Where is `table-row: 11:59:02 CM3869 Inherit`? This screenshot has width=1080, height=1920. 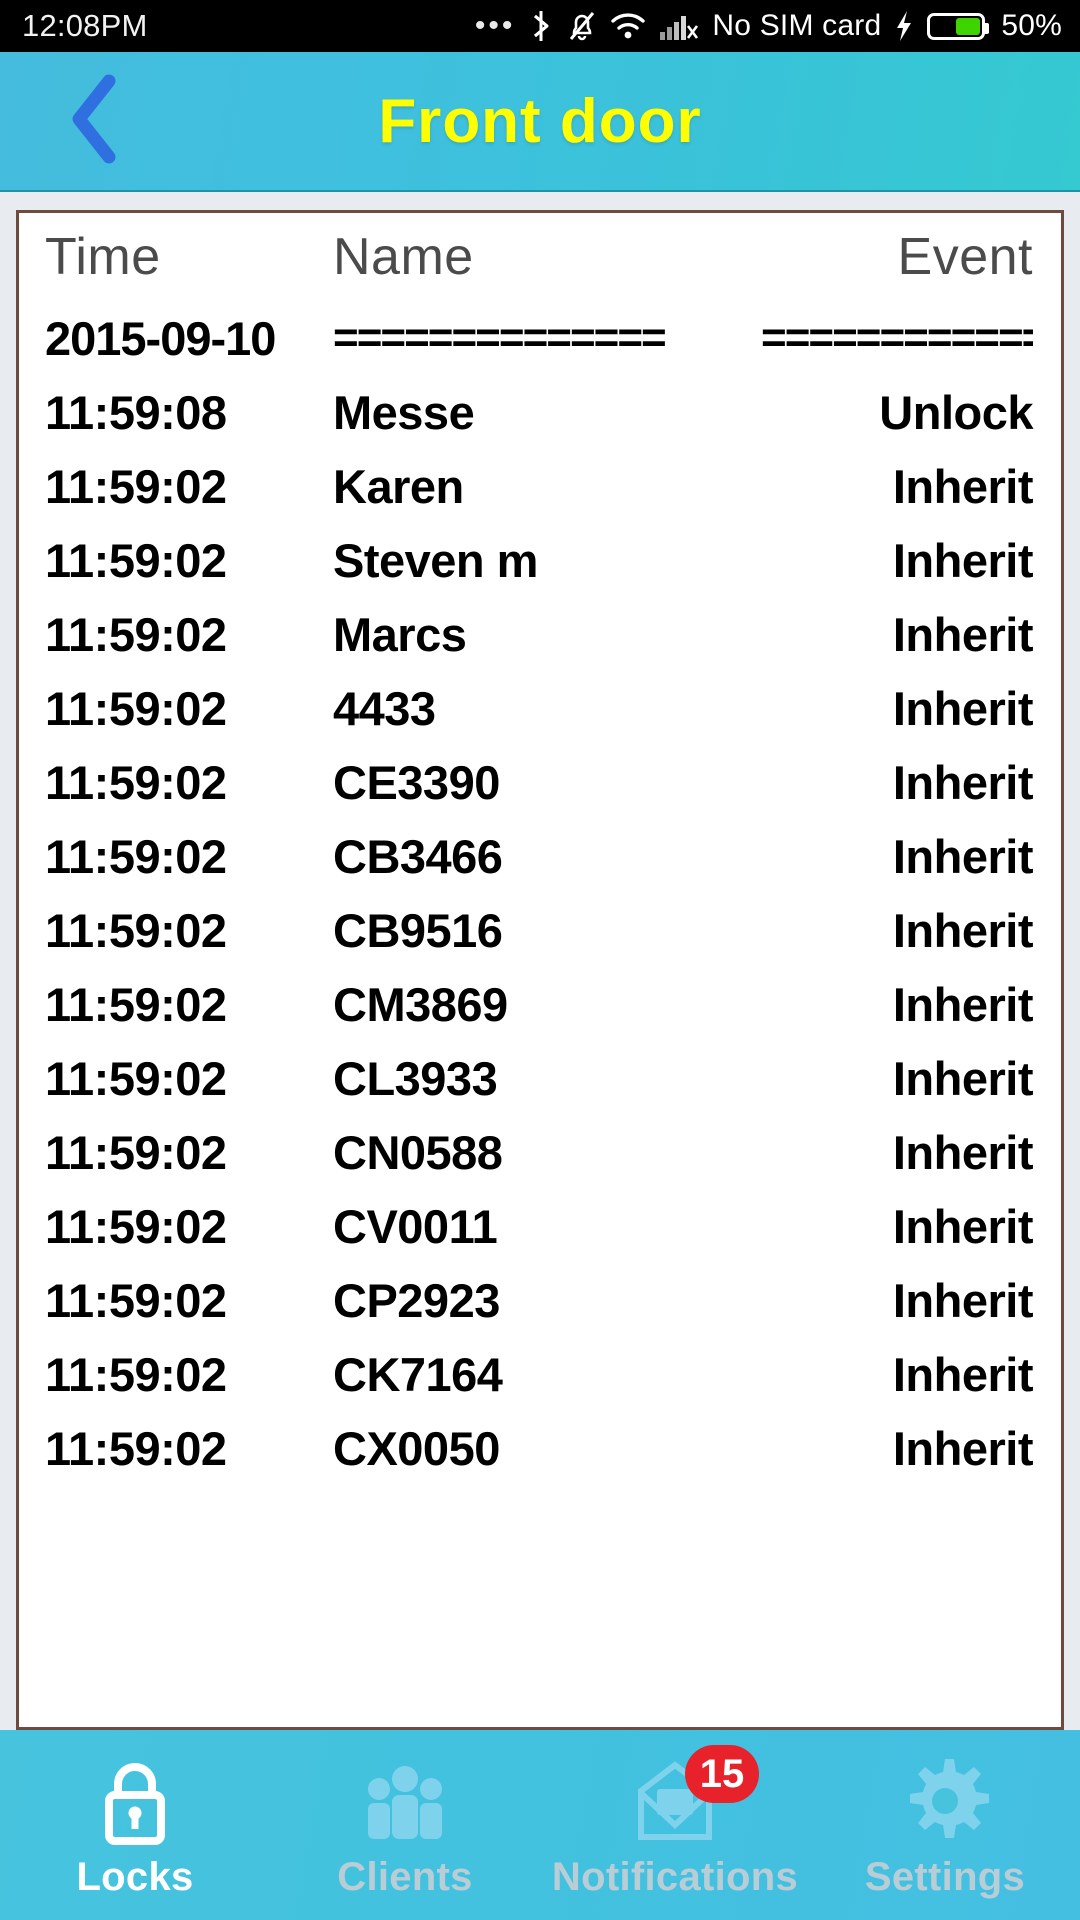 table-row: 11:59:02 CM3869 Inherit is located at coordinates (540, 1004).